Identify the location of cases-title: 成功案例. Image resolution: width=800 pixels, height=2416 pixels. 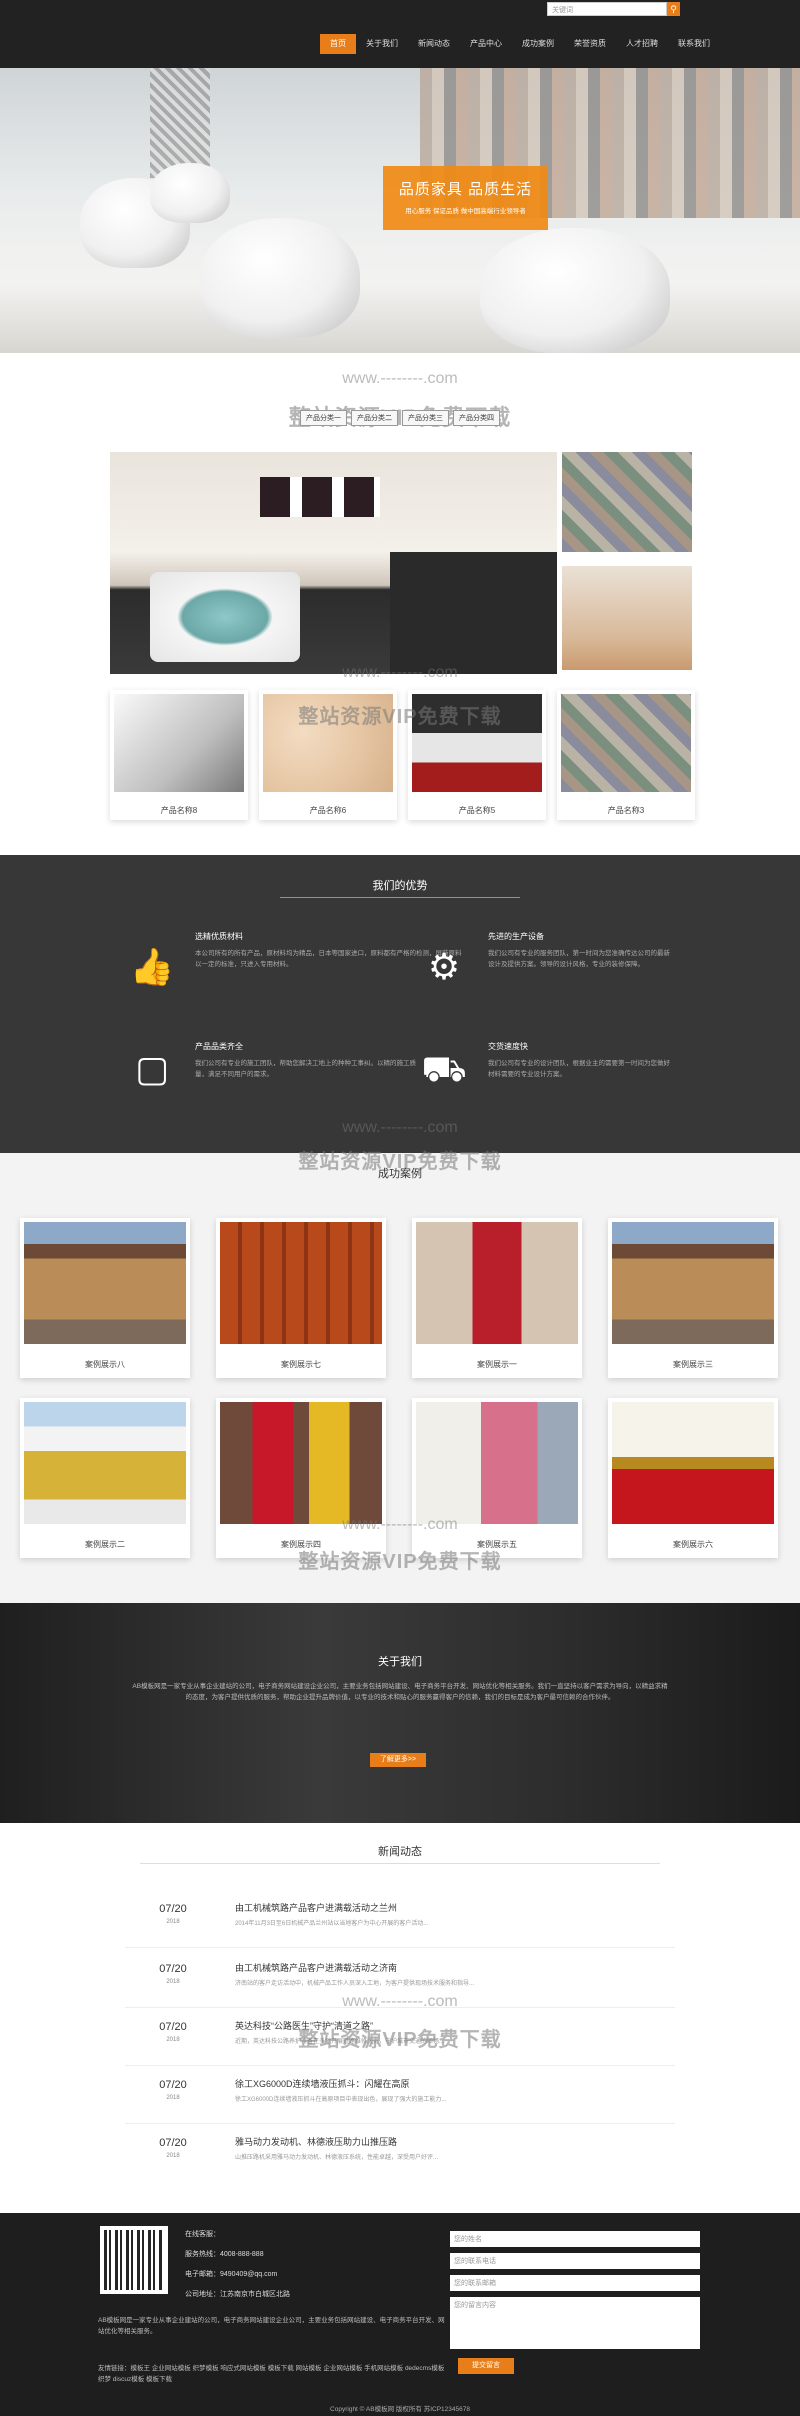
(400, 1174).